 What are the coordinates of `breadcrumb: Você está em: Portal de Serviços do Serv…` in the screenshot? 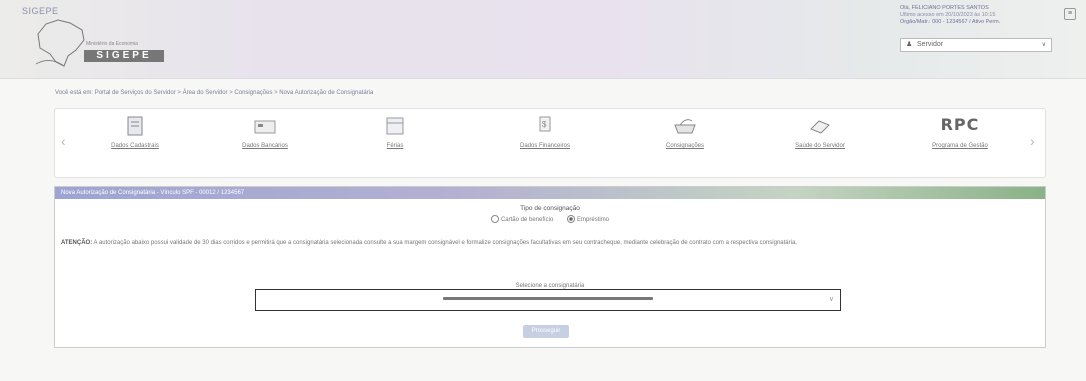 It's located at (214, 93).